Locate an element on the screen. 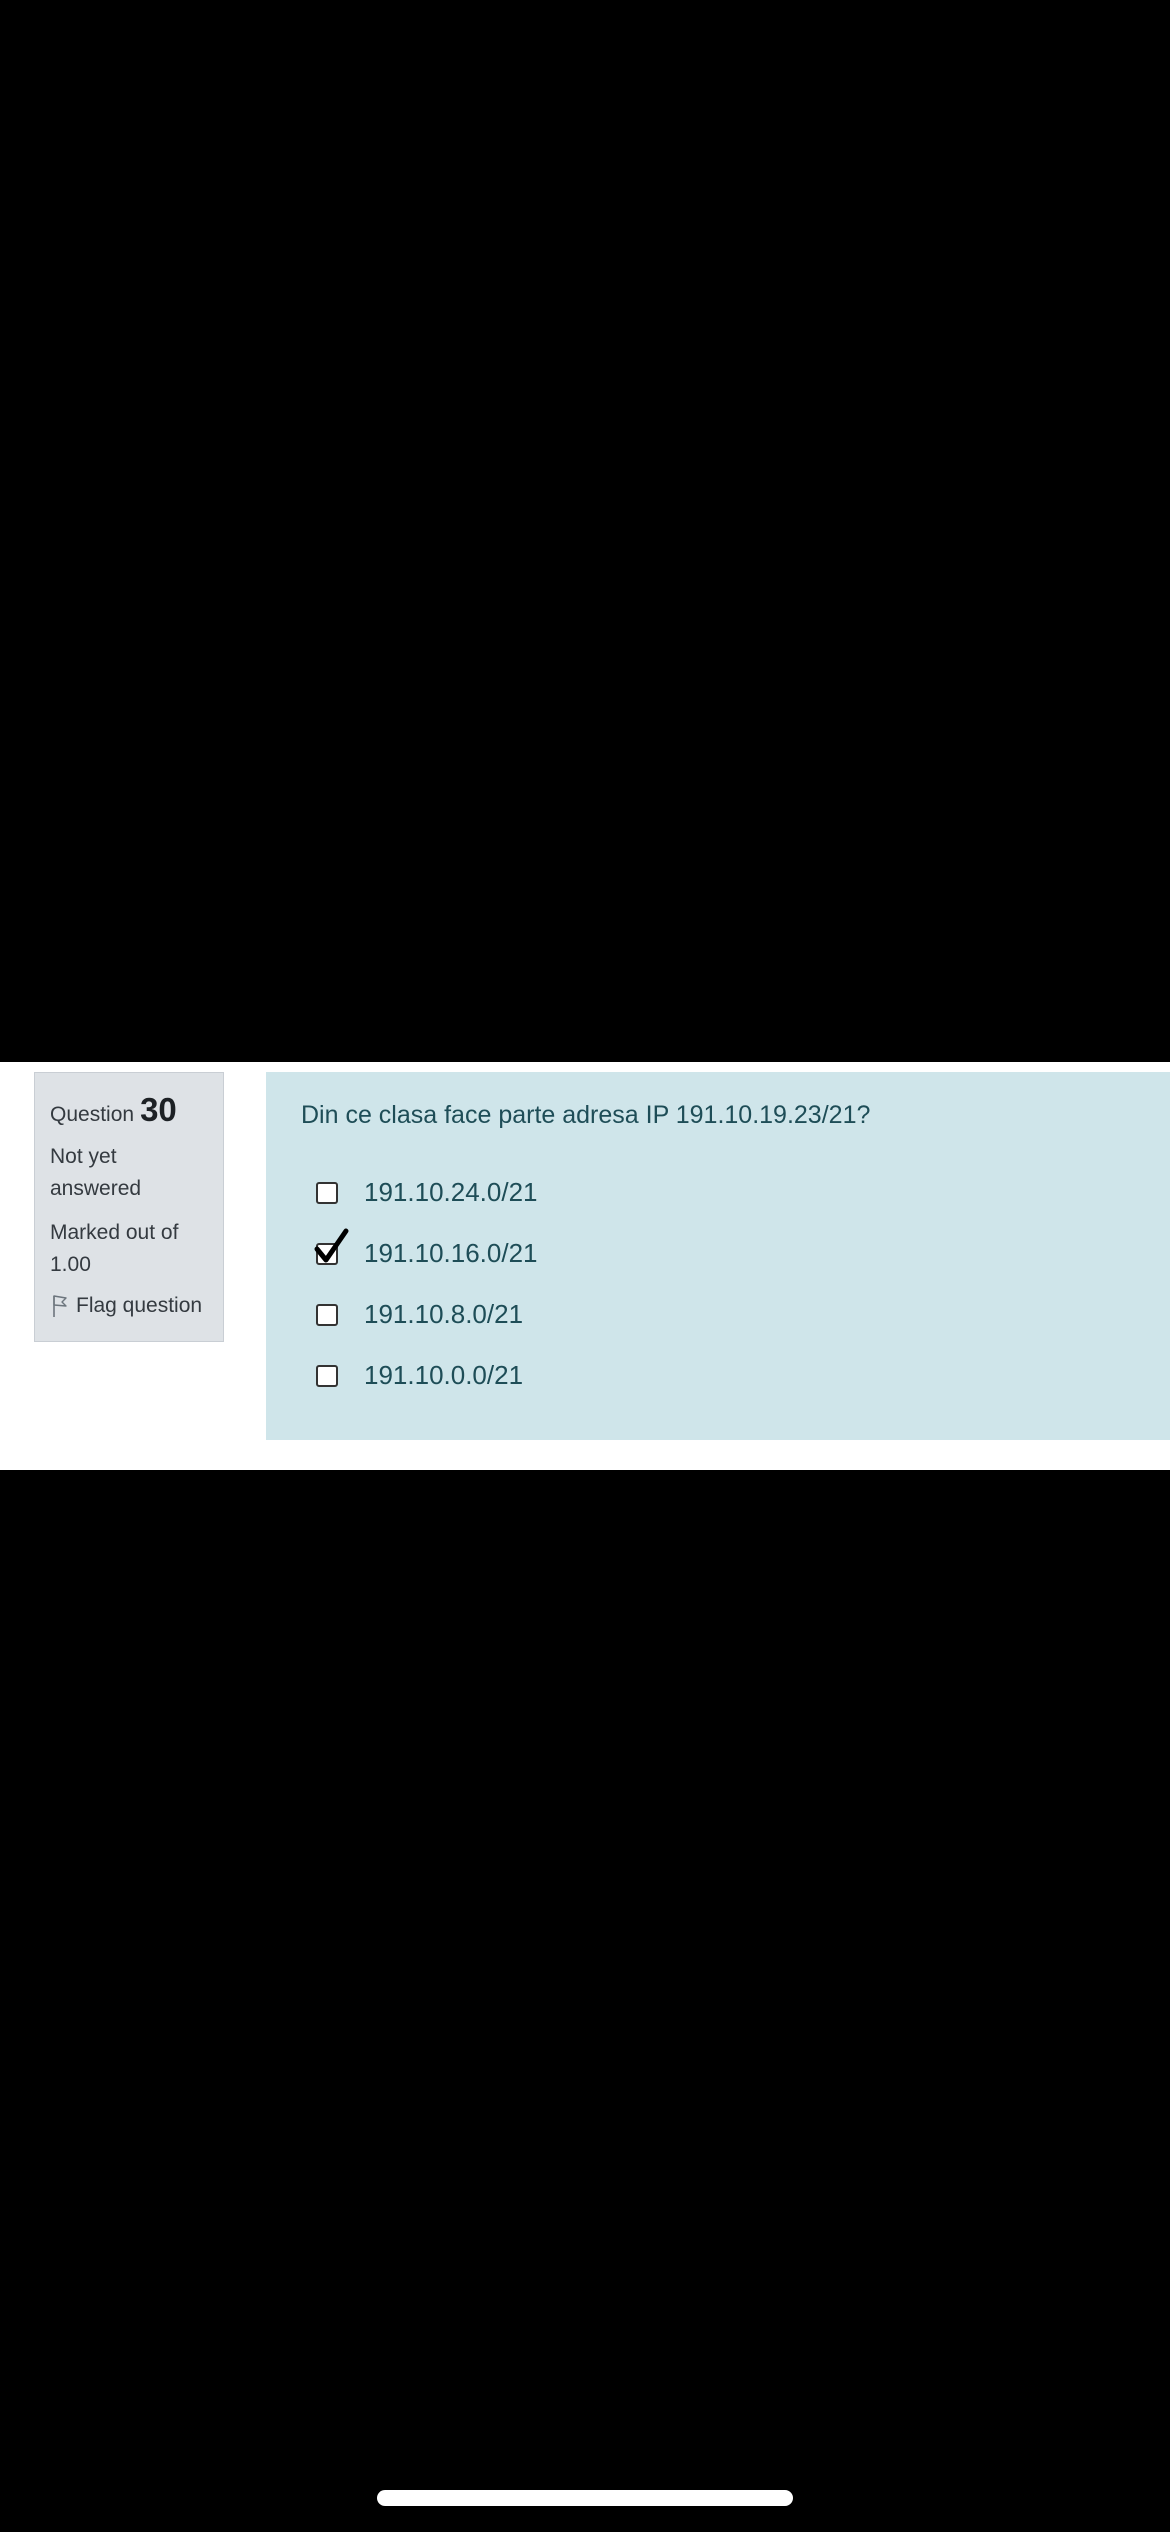  grade-value: 1.00 is located at coordinates (70, 1264).